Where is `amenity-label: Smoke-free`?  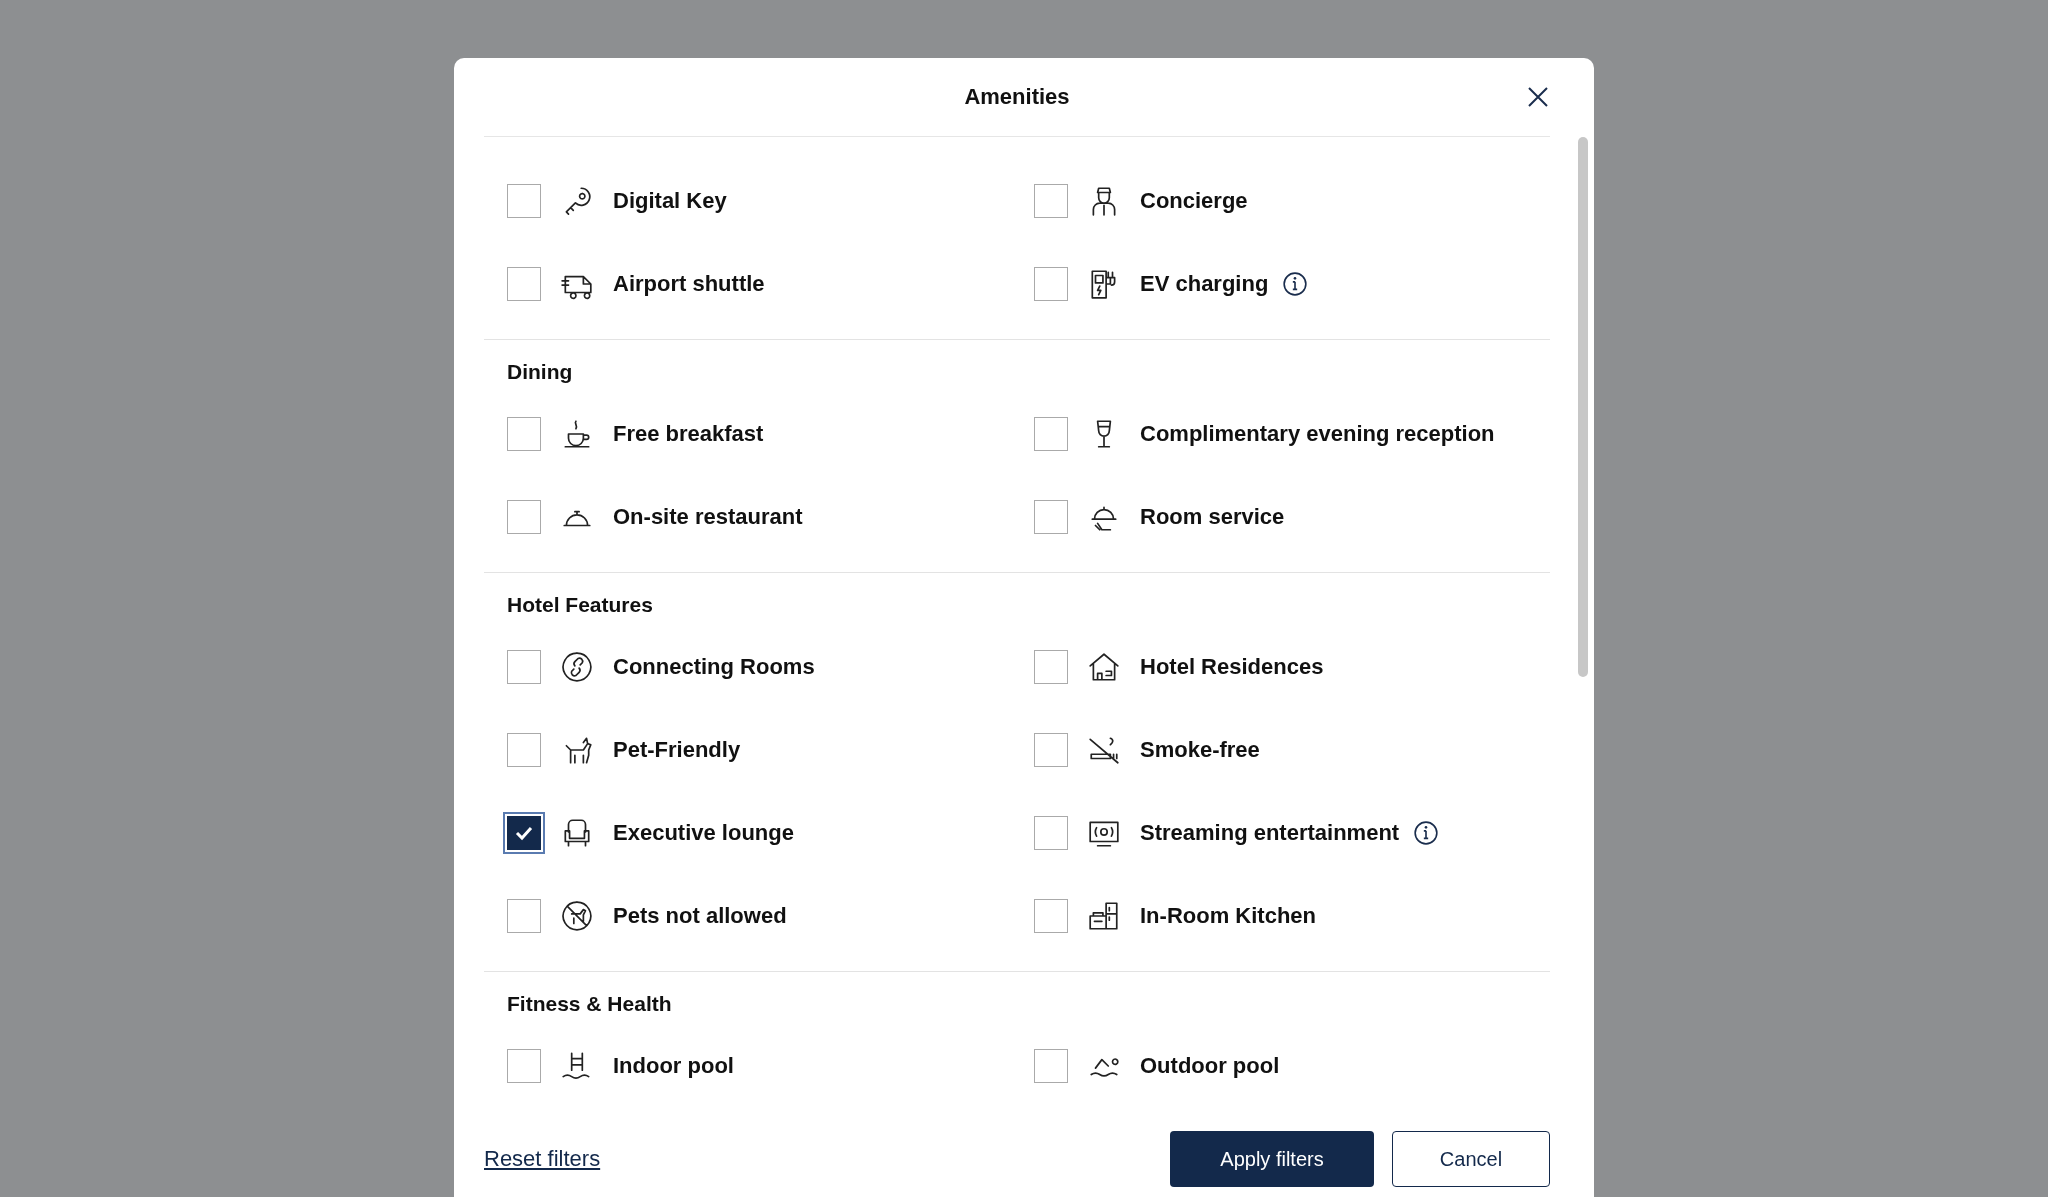 amenity-label: Smoke-free is located at coordinates (1200, 749).